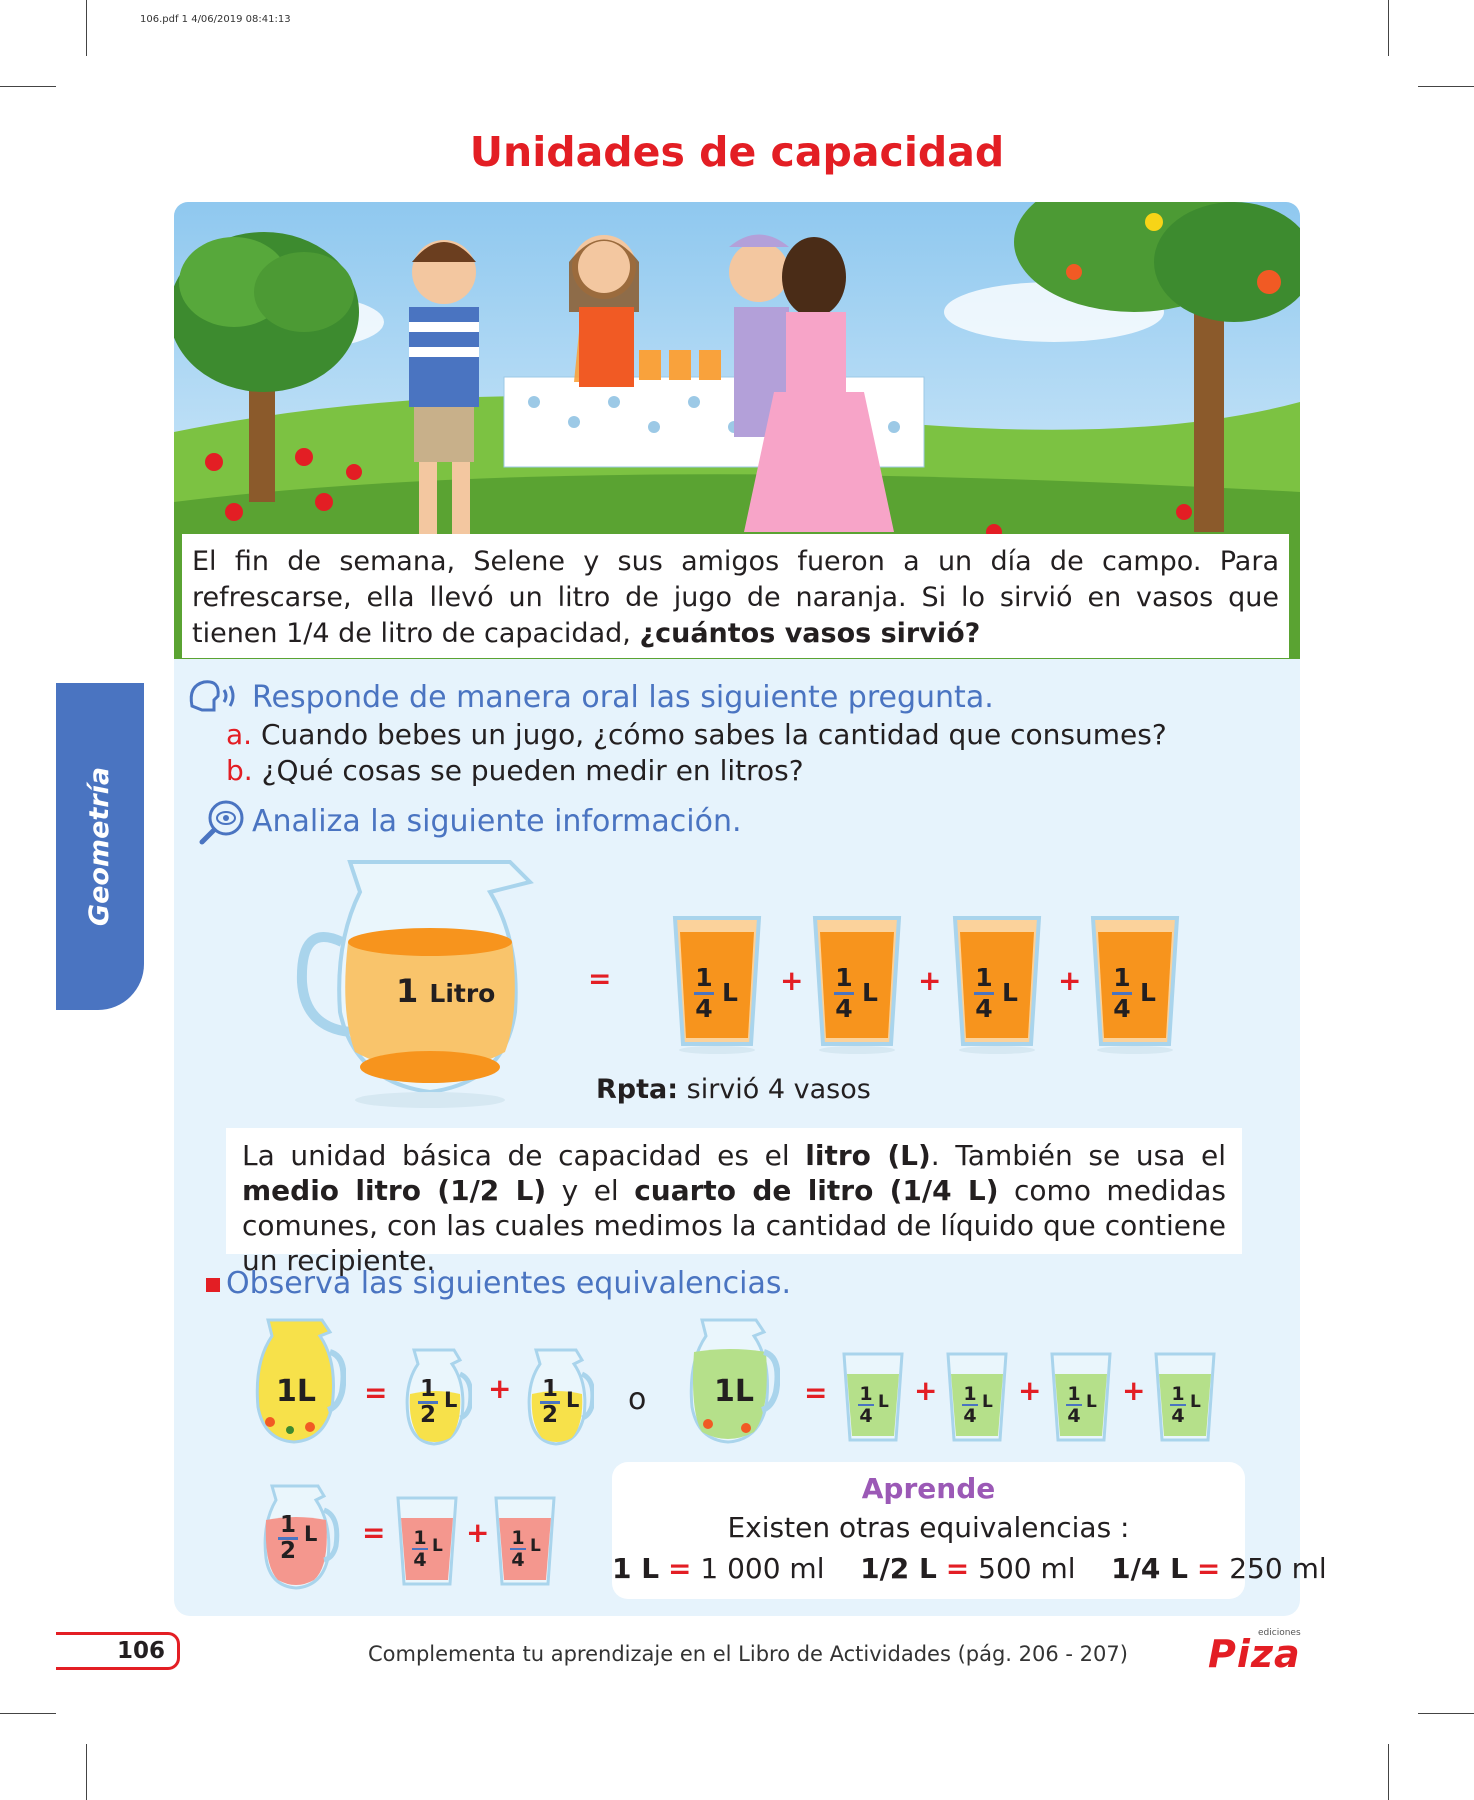  I want to click on question-b-letter: b., so click(239, 770).